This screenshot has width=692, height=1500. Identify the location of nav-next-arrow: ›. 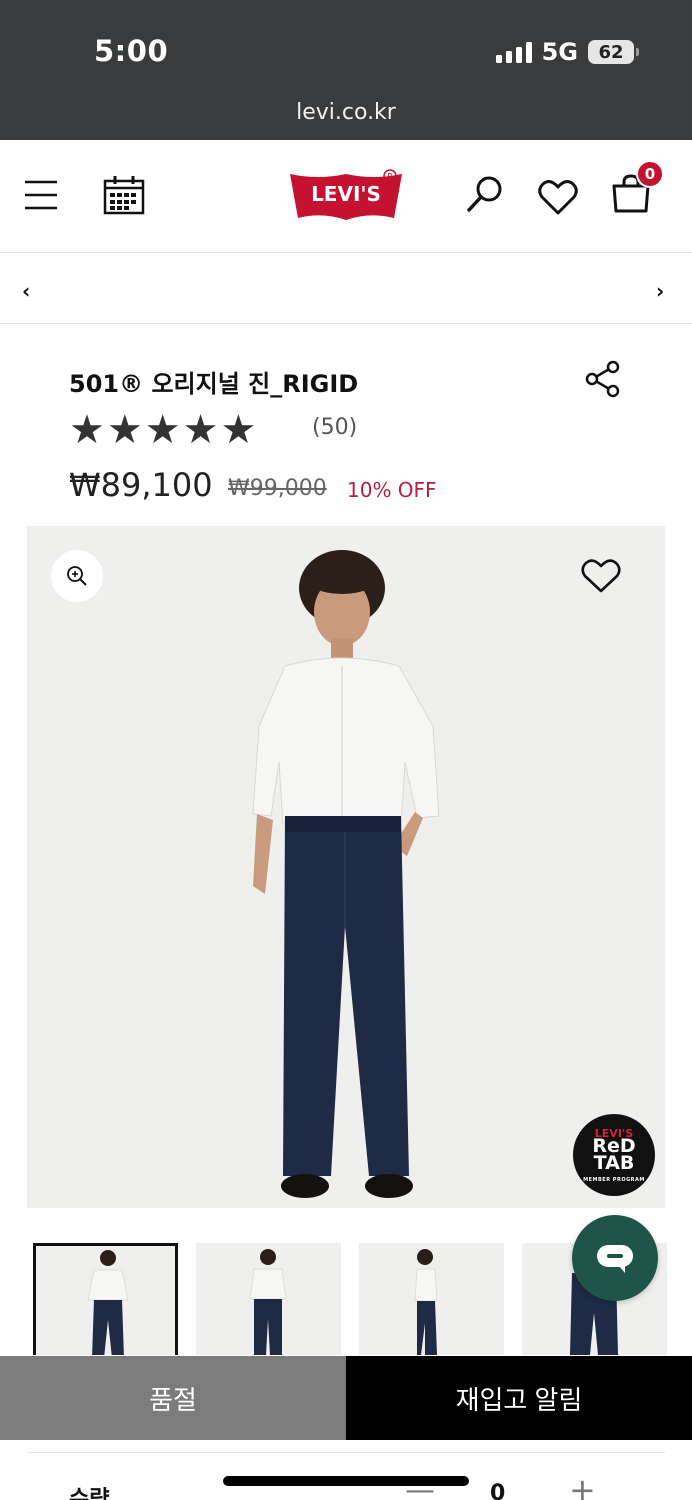
(660, 291).